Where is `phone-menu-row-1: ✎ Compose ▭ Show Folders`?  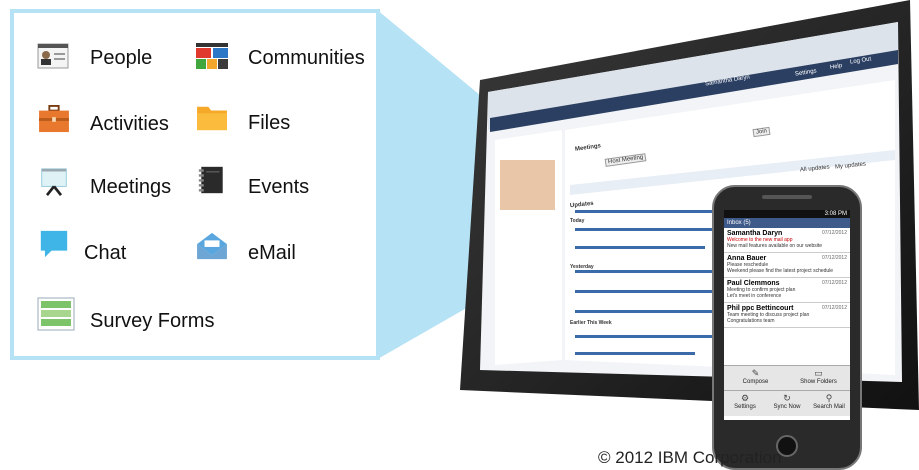
phone-menu-row-1: ✎ Compose ▭ Show Folders is located at coordinates (787, 378).